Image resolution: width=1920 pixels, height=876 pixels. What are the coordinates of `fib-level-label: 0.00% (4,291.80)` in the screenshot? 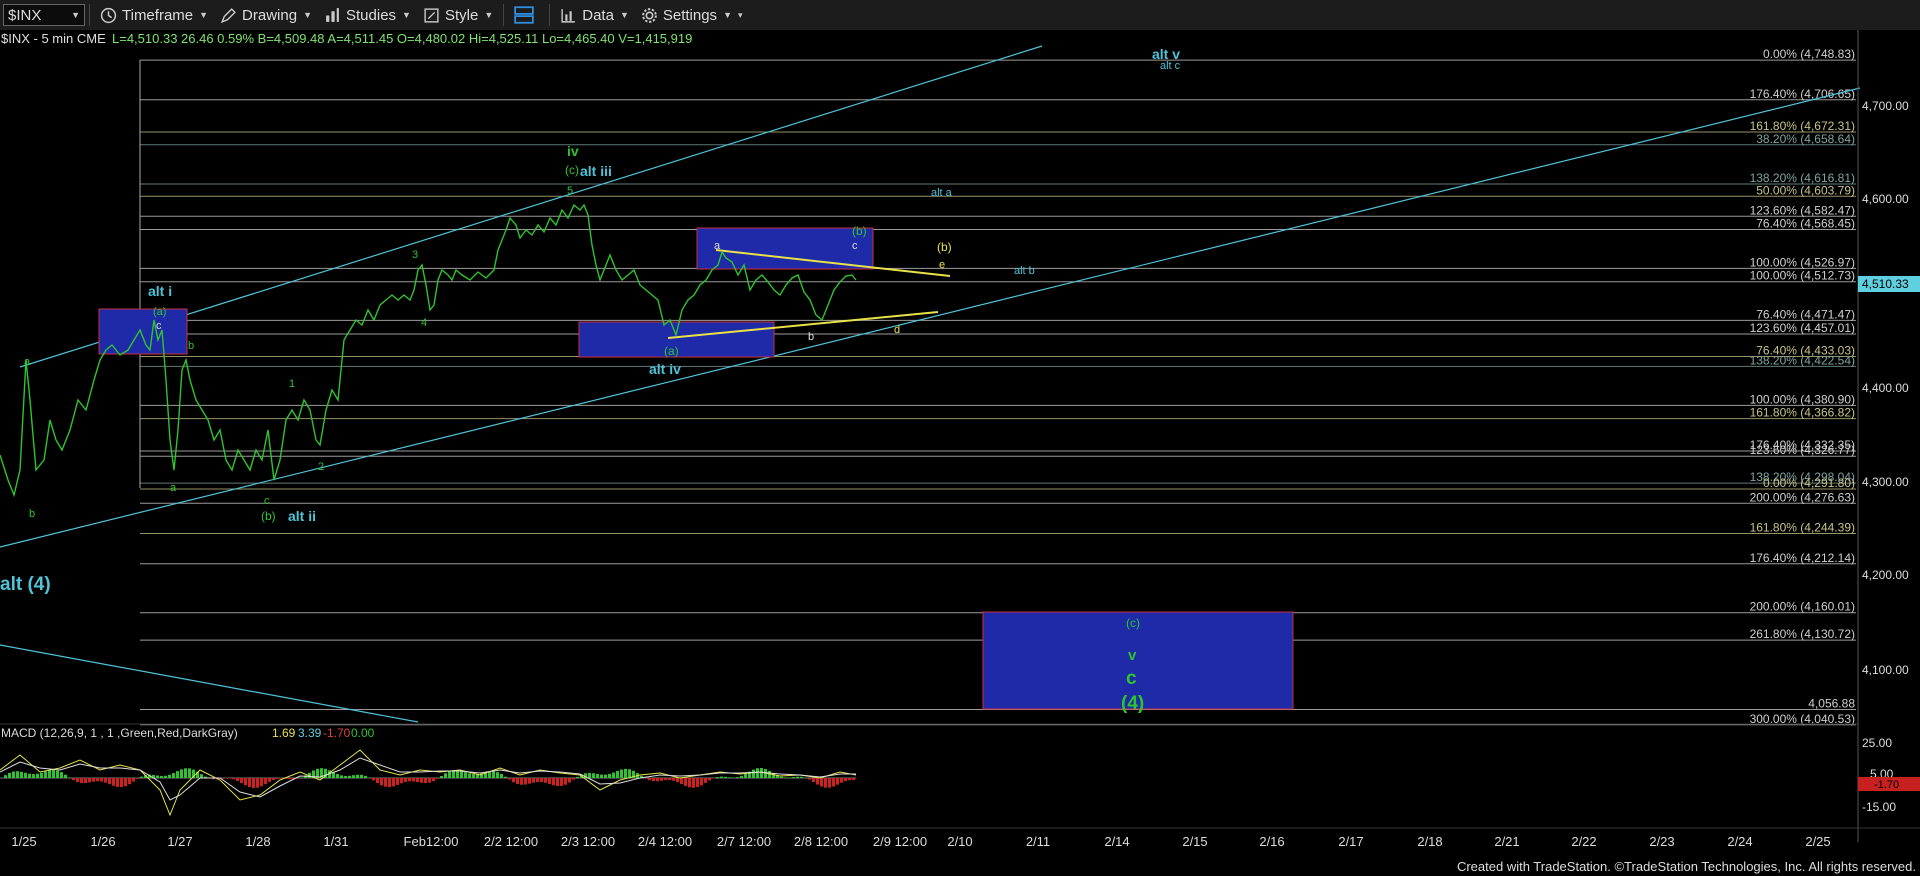 It's located at (1809, 483).